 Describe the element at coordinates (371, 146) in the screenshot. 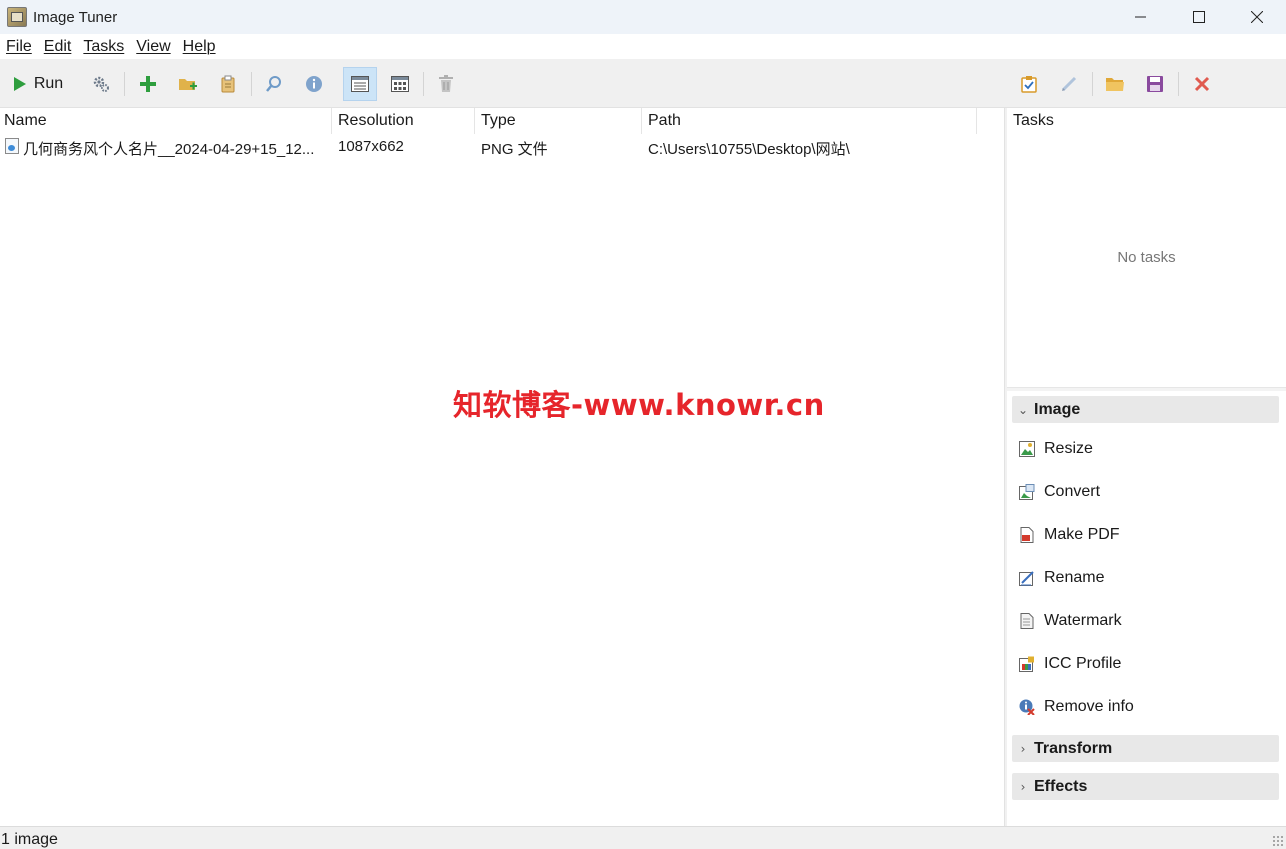

I see `file-resolution: 1087x662` at that location.